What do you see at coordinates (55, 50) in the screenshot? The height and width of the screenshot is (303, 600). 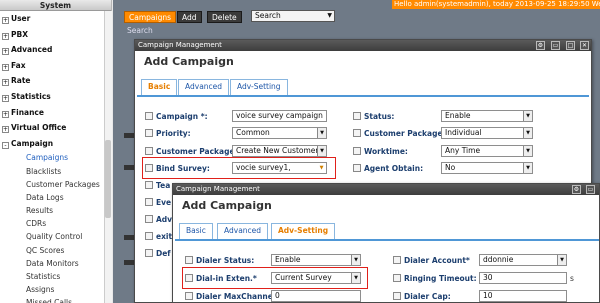 I see `sidebar-item-advanced: + Advanced` at bounding box center [55, 50].